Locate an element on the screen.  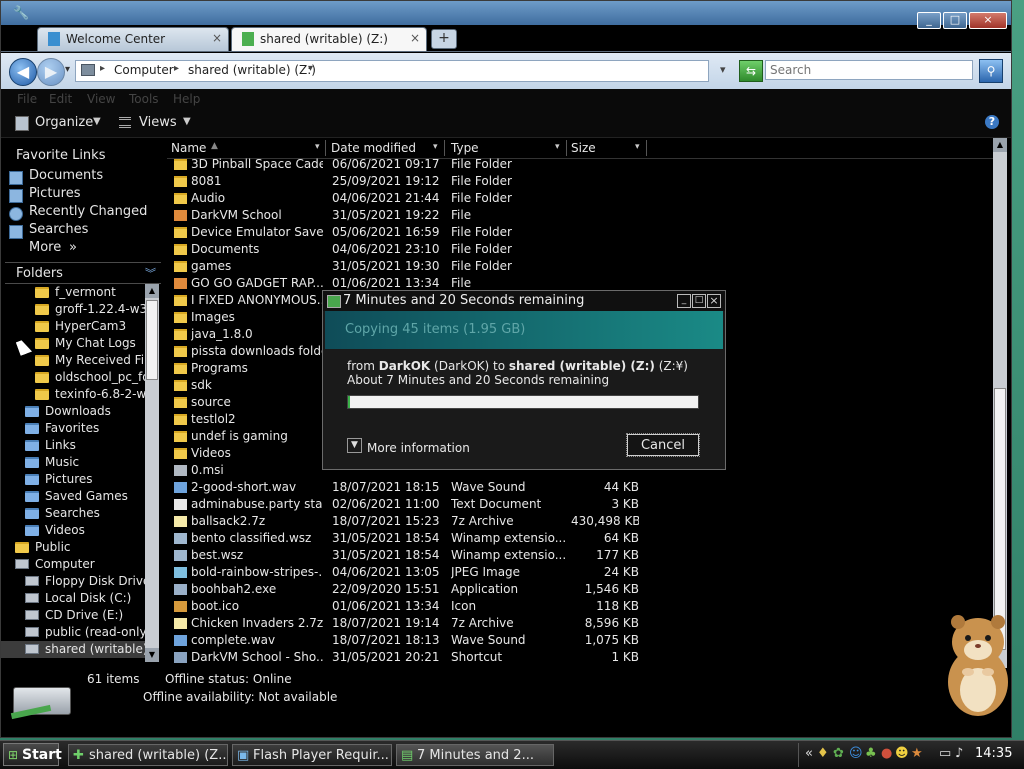
search-icon: ⚲ is located at coordinates (991, 71).